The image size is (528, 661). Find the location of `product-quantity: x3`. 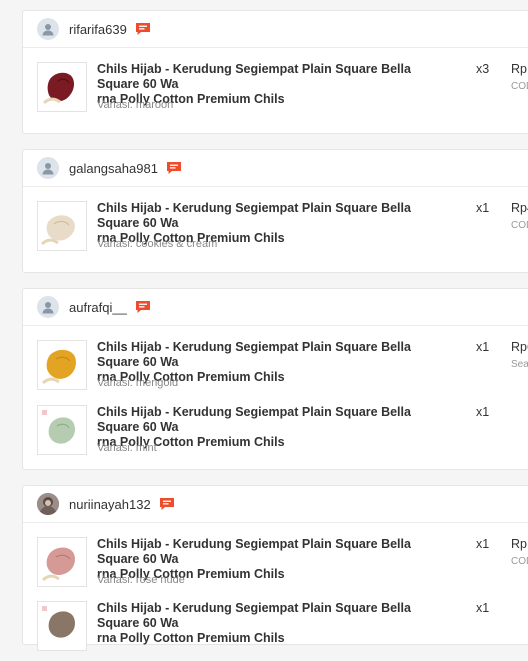

product-quantity: x3 is located at coordinates (483, 69).